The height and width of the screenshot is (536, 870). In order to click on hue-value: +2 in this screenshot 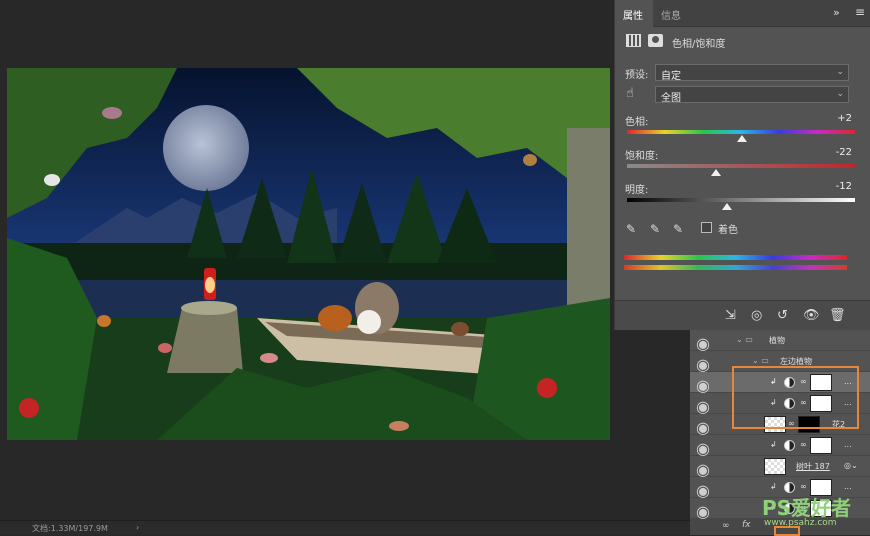, I will do `click(832, 118)`.